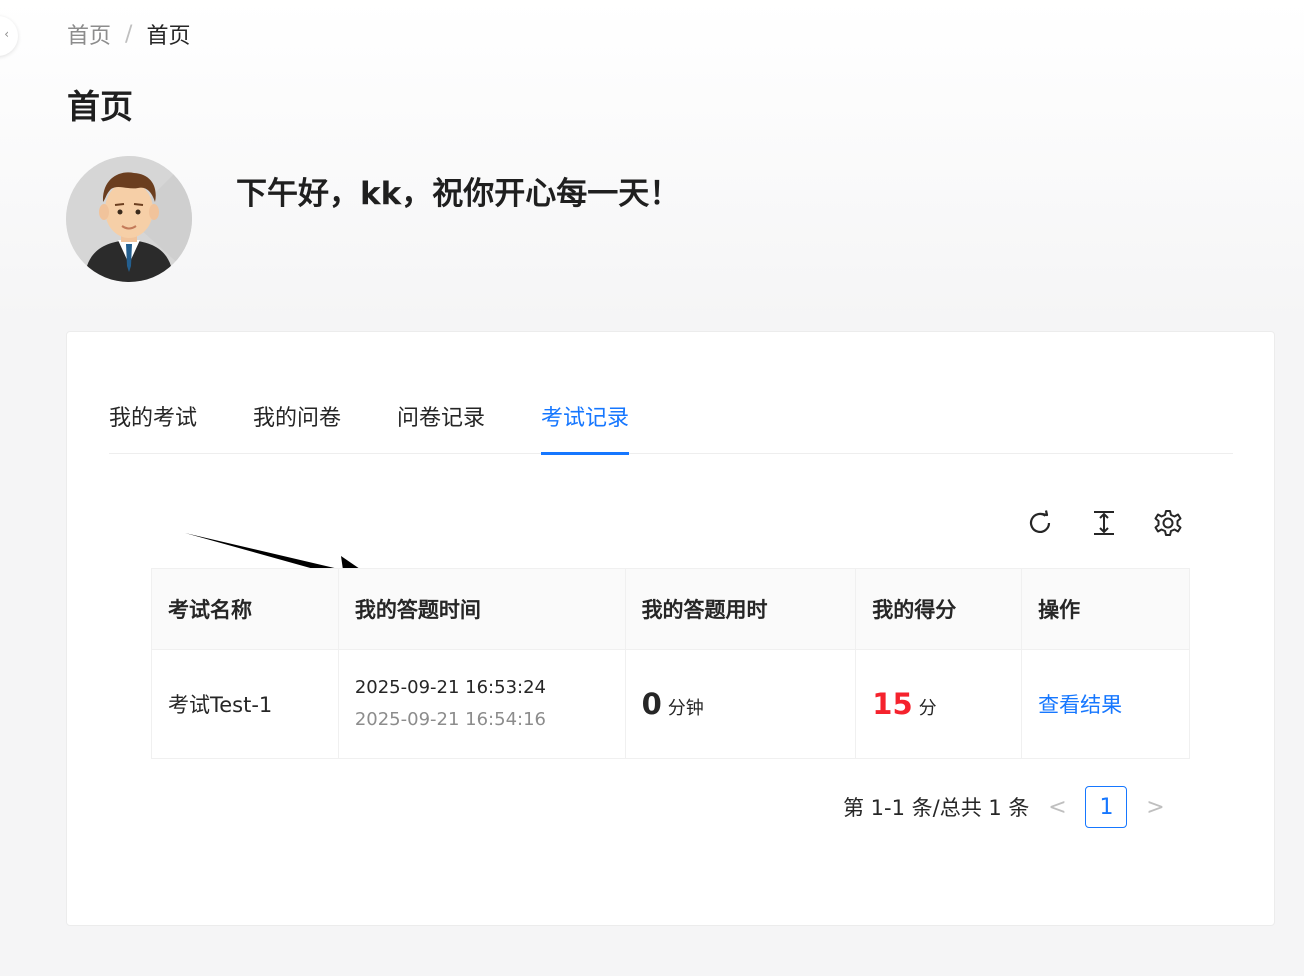 The image size is (1304, 976). I want to click on tab-survey-records: 问卷记录, so click(441, 419).